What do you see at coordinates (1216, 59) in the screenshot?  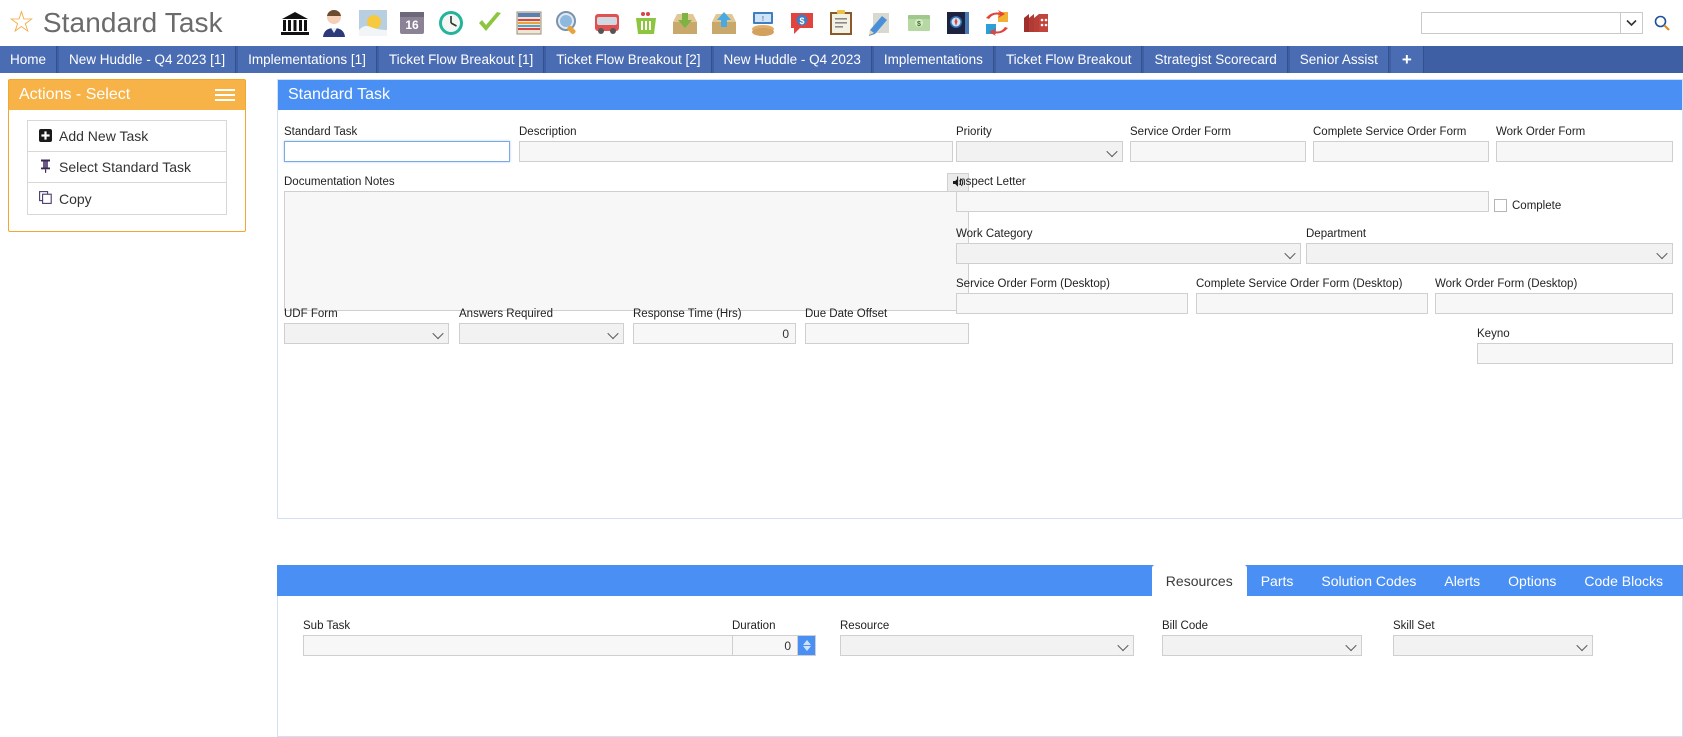 I see `tab-strategist-scorecard: Strategist Scorecard` at bounding box center [1216, 59].